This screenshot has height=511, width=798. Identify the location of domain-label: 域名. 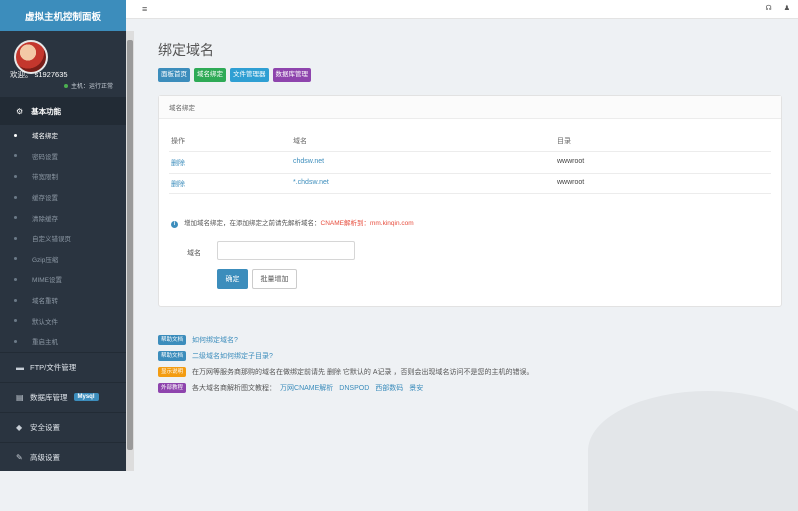
(194, 253).